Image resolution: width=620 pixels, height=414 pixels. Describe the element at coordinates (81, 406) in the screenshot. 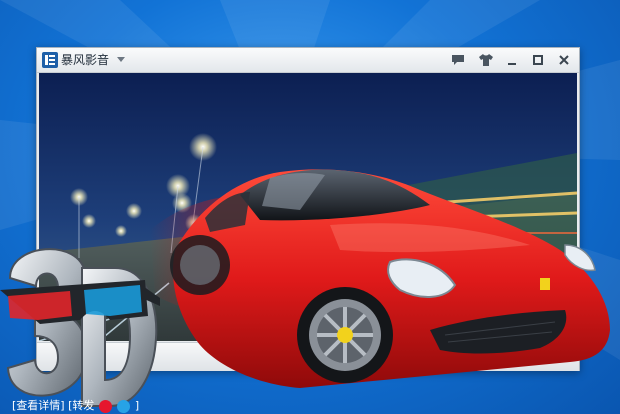

I see `share-link: [转发` at that location.